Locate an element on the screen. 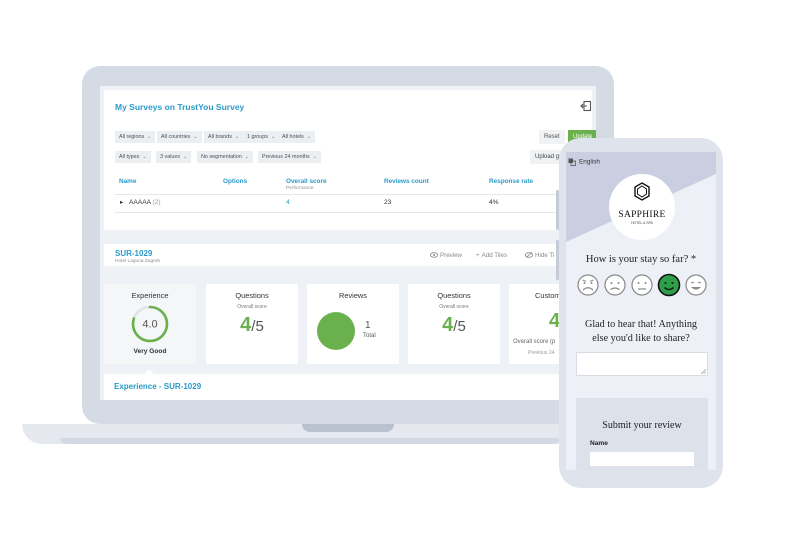 This screenshot has width=799, height=536. sad-face-icon is located at coordinates (615, 285).